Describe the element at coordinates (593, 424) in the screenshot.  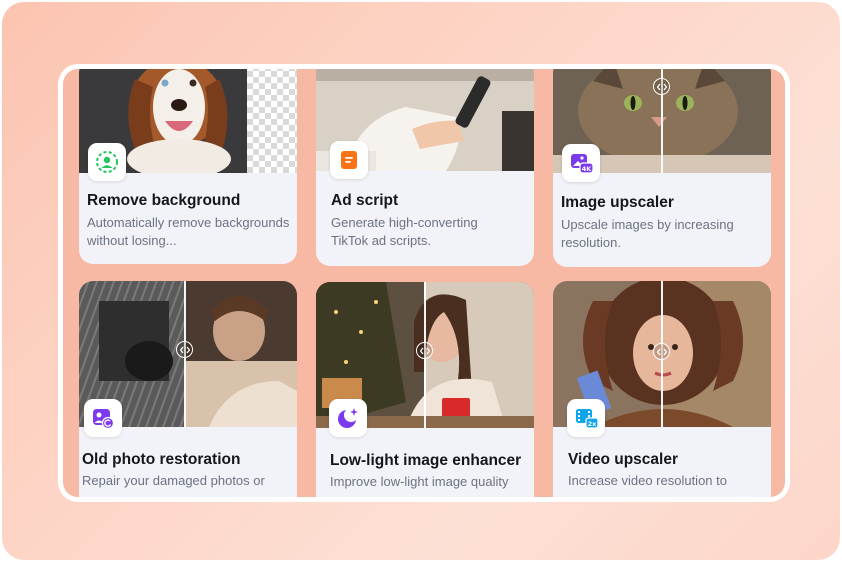
I see `svg-text: 2x` at that location.